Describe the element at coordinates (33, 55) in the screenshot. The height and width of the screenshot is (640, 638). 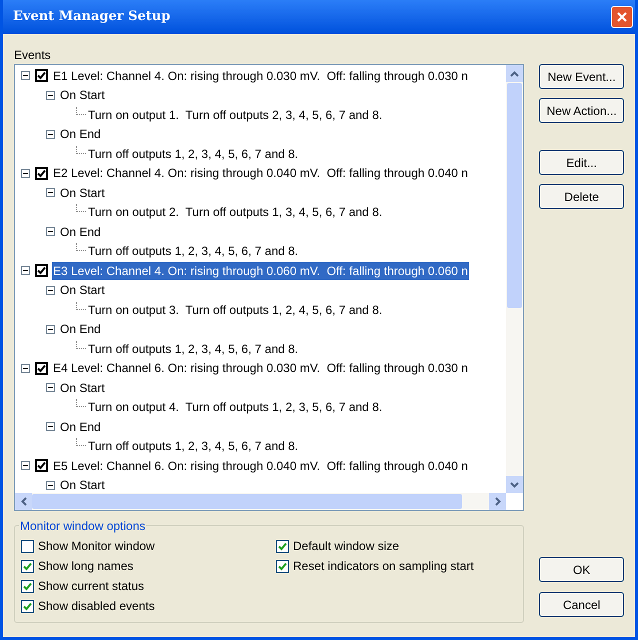
I see `events-label: Events` at that location.